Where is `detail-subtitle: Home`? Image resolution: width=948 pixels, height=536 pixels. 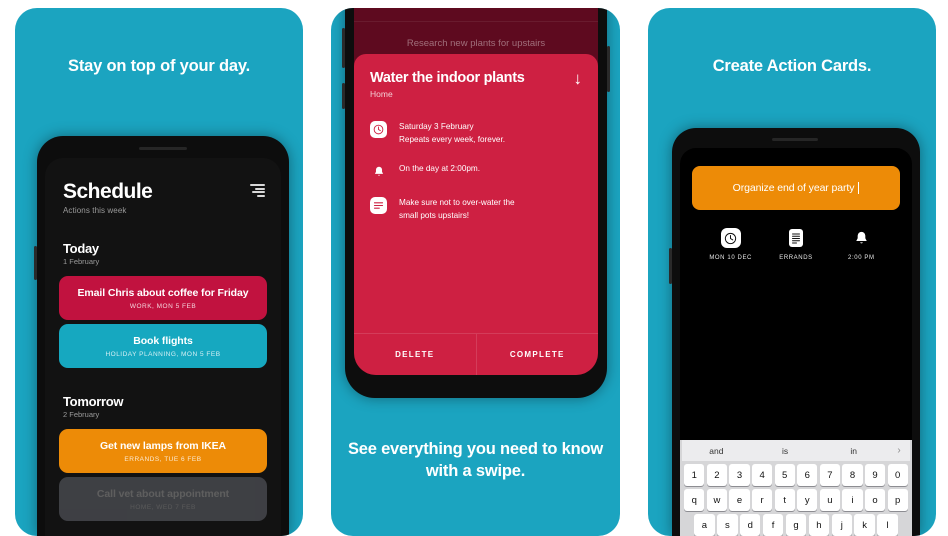 detail-subtitle: Home is located at coordinates (381, 94).